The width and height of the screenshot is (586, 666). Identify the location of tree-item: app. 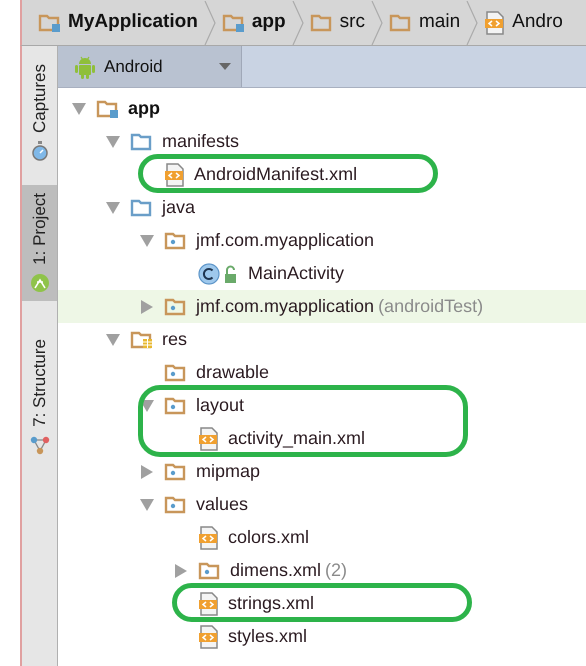
(322, 108).